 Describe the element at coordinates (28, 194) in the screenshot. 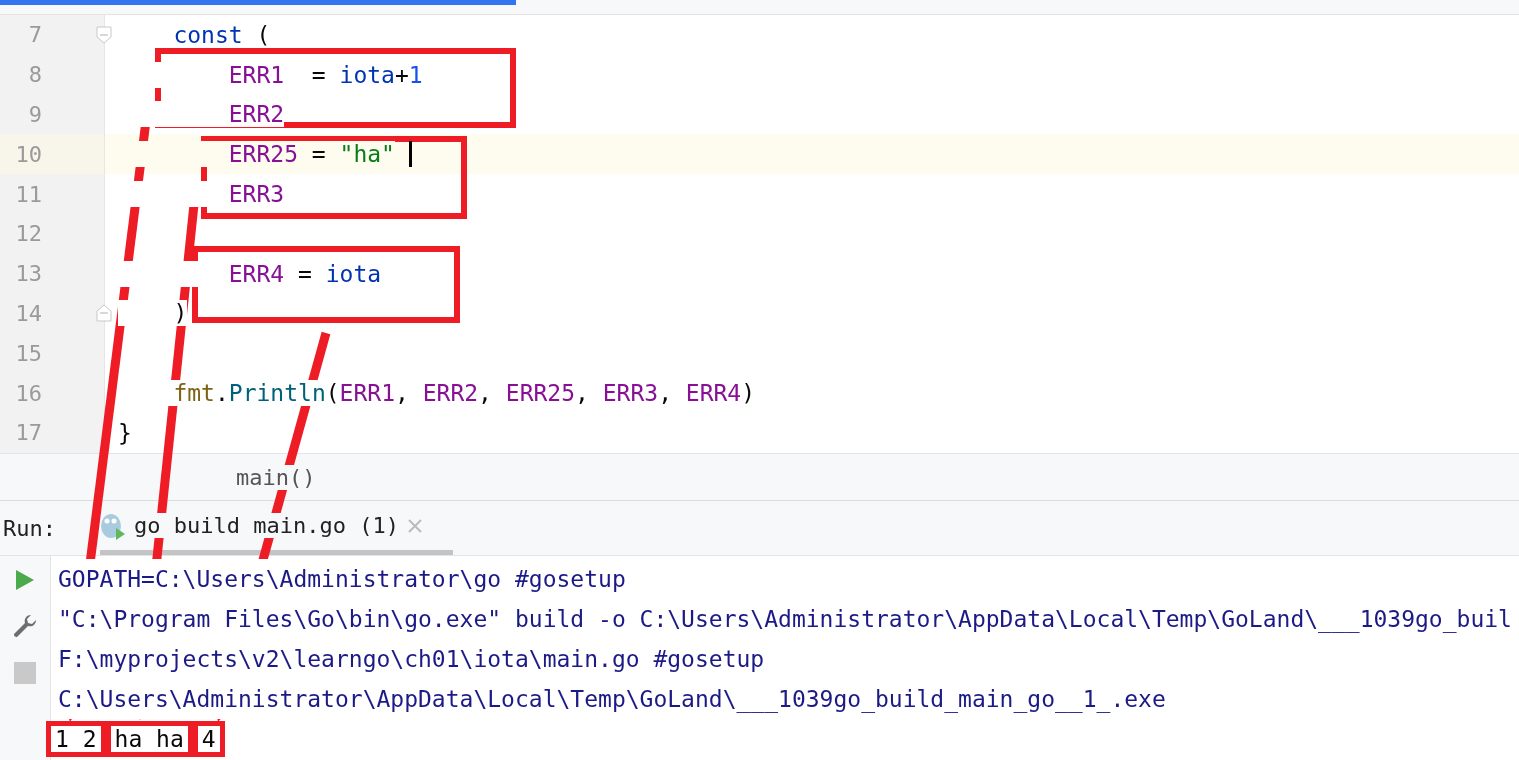

I see `line-number: 11` at that location.